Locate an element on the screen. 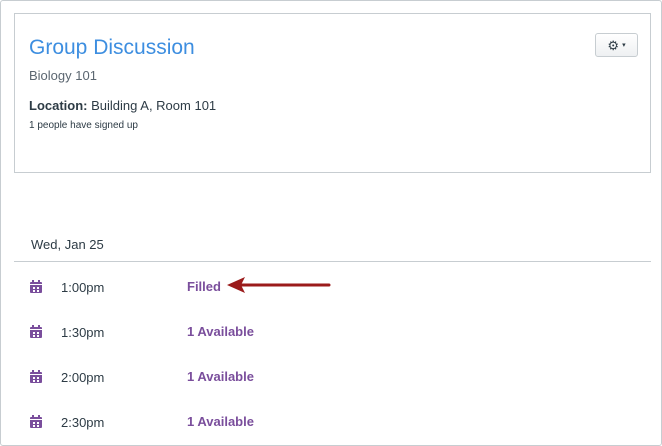  slot-status-link: Filled is located at coordinates (204, 286).